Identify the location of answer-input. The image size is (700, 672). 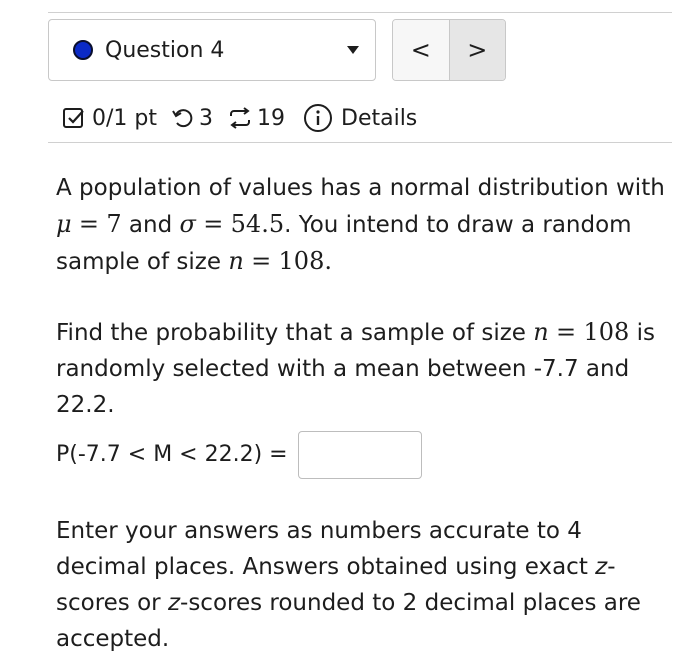
(359, 455).